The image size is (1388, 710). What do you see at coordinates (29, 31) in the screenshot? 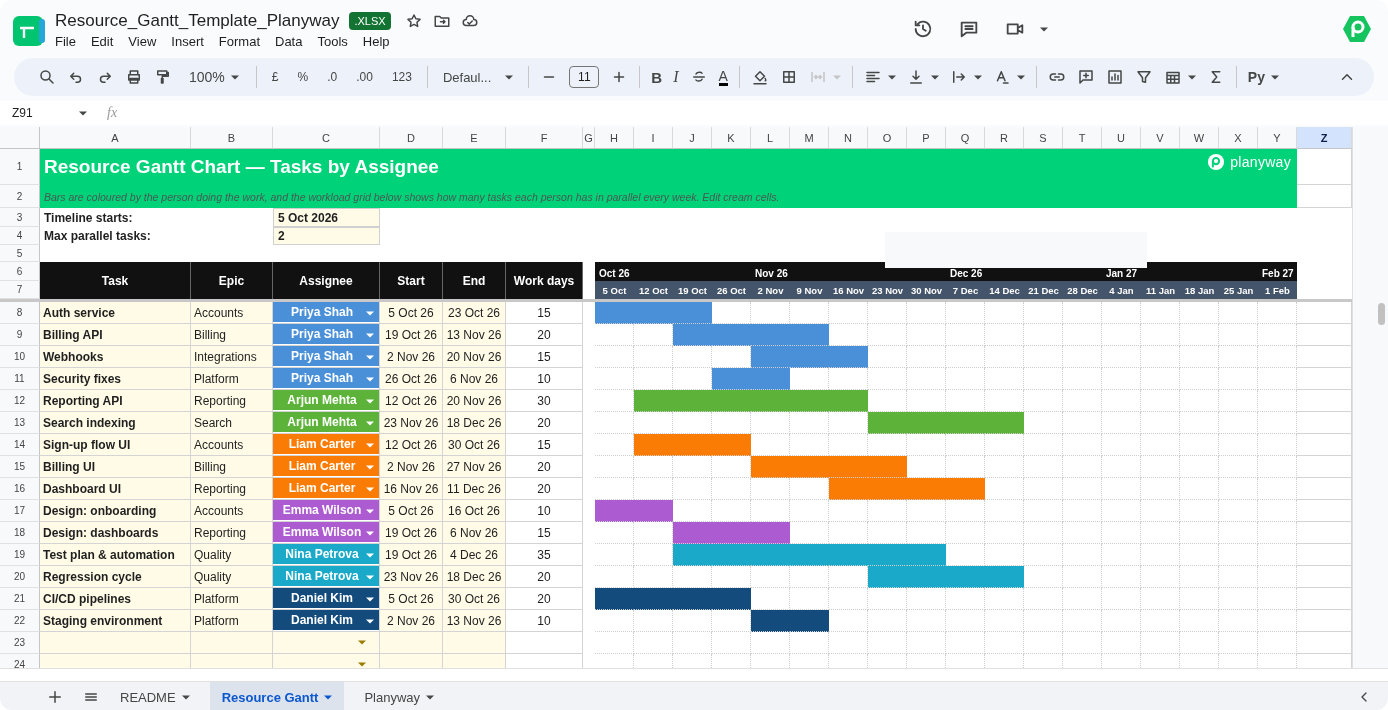
I see `app-logo-icon` at bounding box center [29, 31].